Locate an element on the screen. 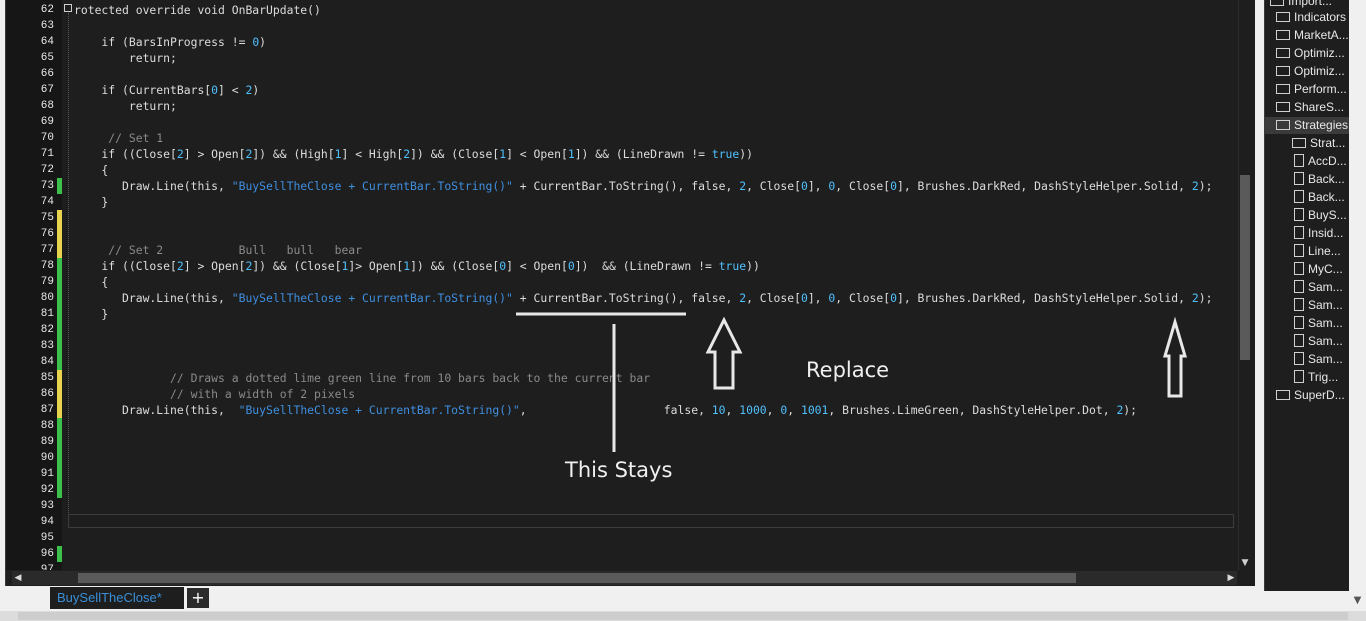 The image size is (1366, 621). line-number: 62 is located at coordinates (47, 10).